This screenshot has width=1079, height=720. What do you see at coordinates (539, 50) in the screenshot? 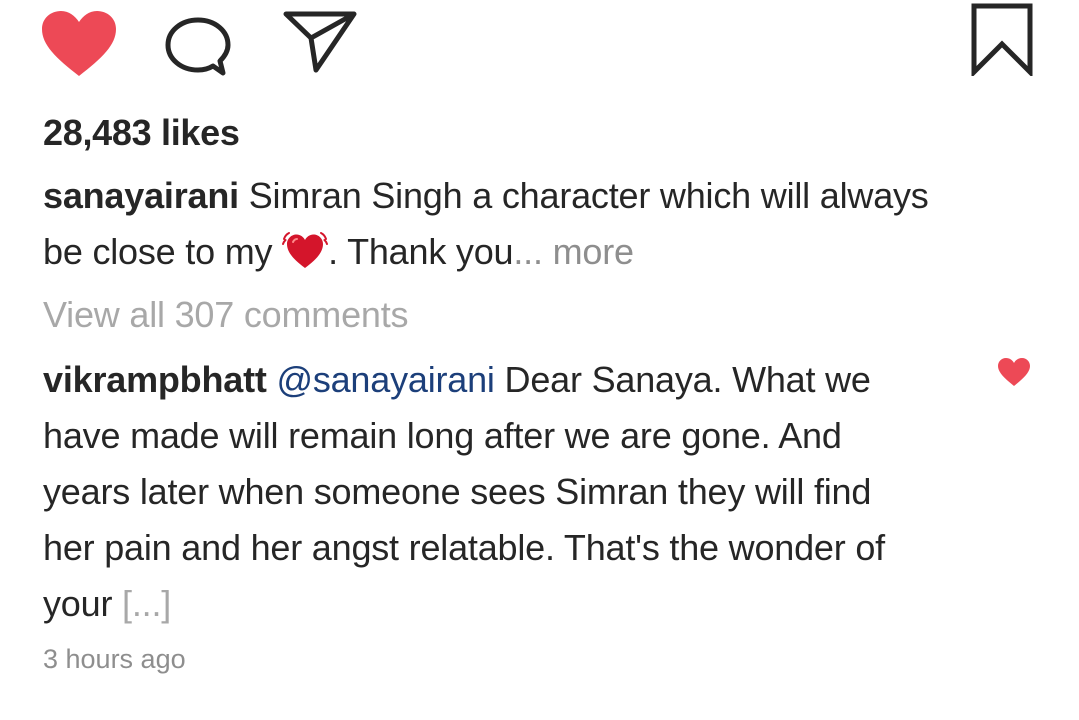
I see `post-action-bar` at bounding box center [539, 50].